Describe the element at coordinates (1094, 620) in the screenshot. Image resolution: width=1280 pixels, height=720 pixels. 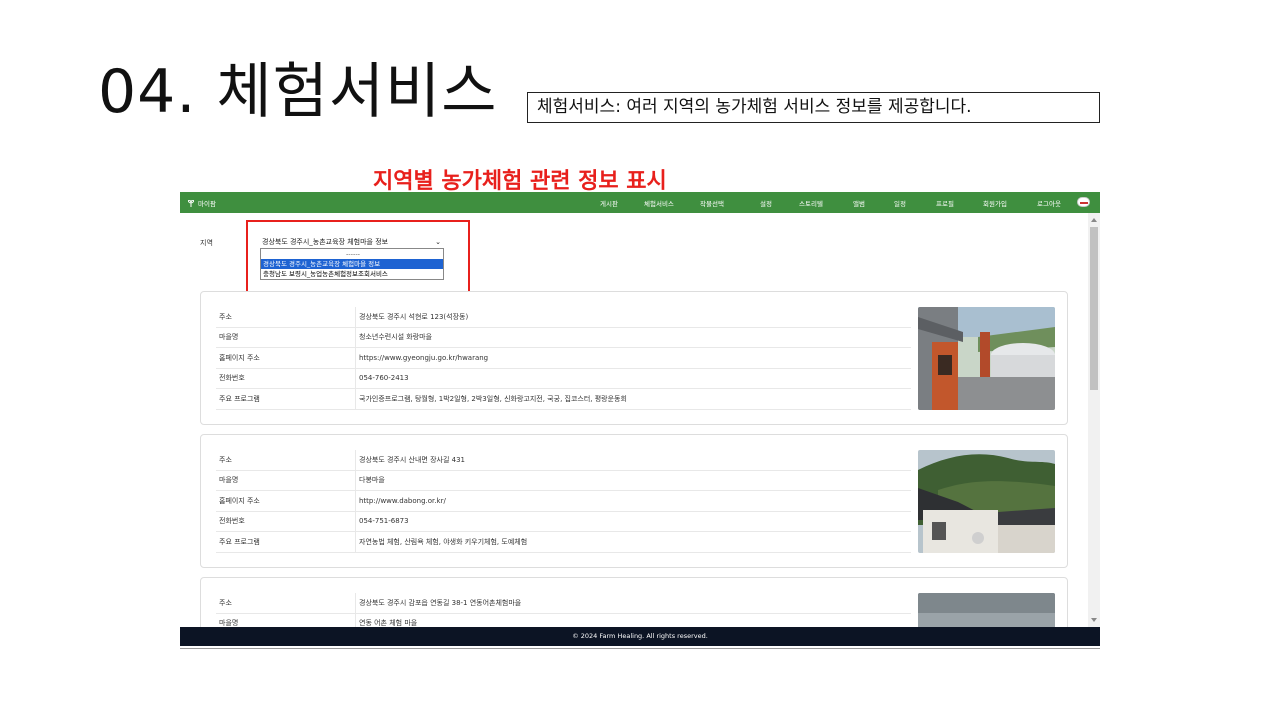
I see `scroll-down-icon` at that location.